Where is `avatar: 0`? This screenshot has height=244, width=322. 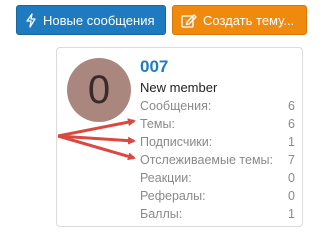
avatar: 0 is located at coordinates (99, 90).